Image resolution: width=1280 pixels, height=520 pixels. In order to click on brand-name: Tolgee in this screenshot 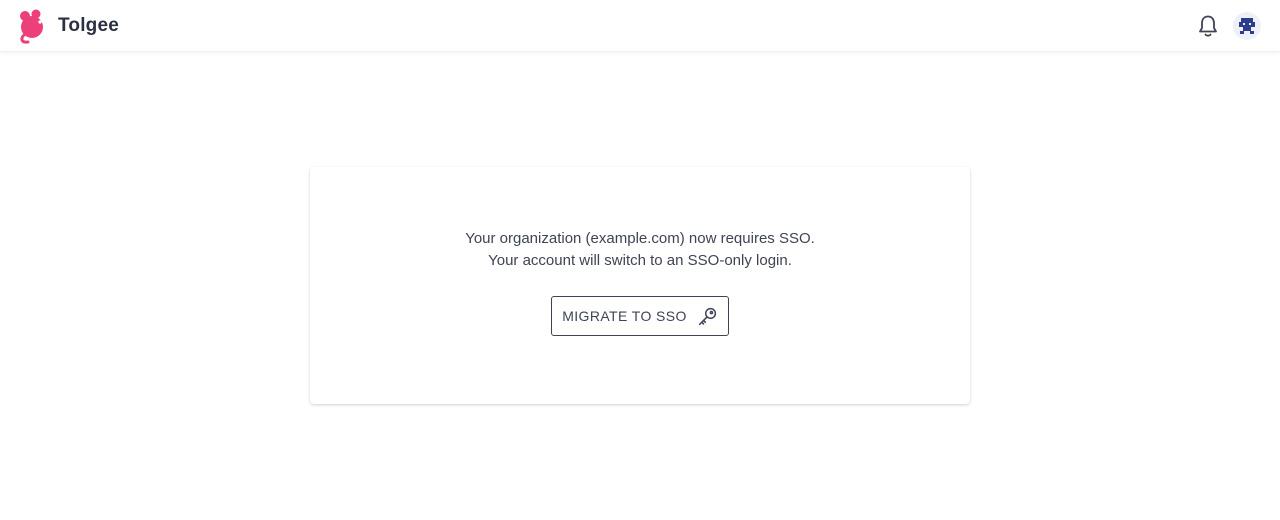, I will do `click(89, 25)`.